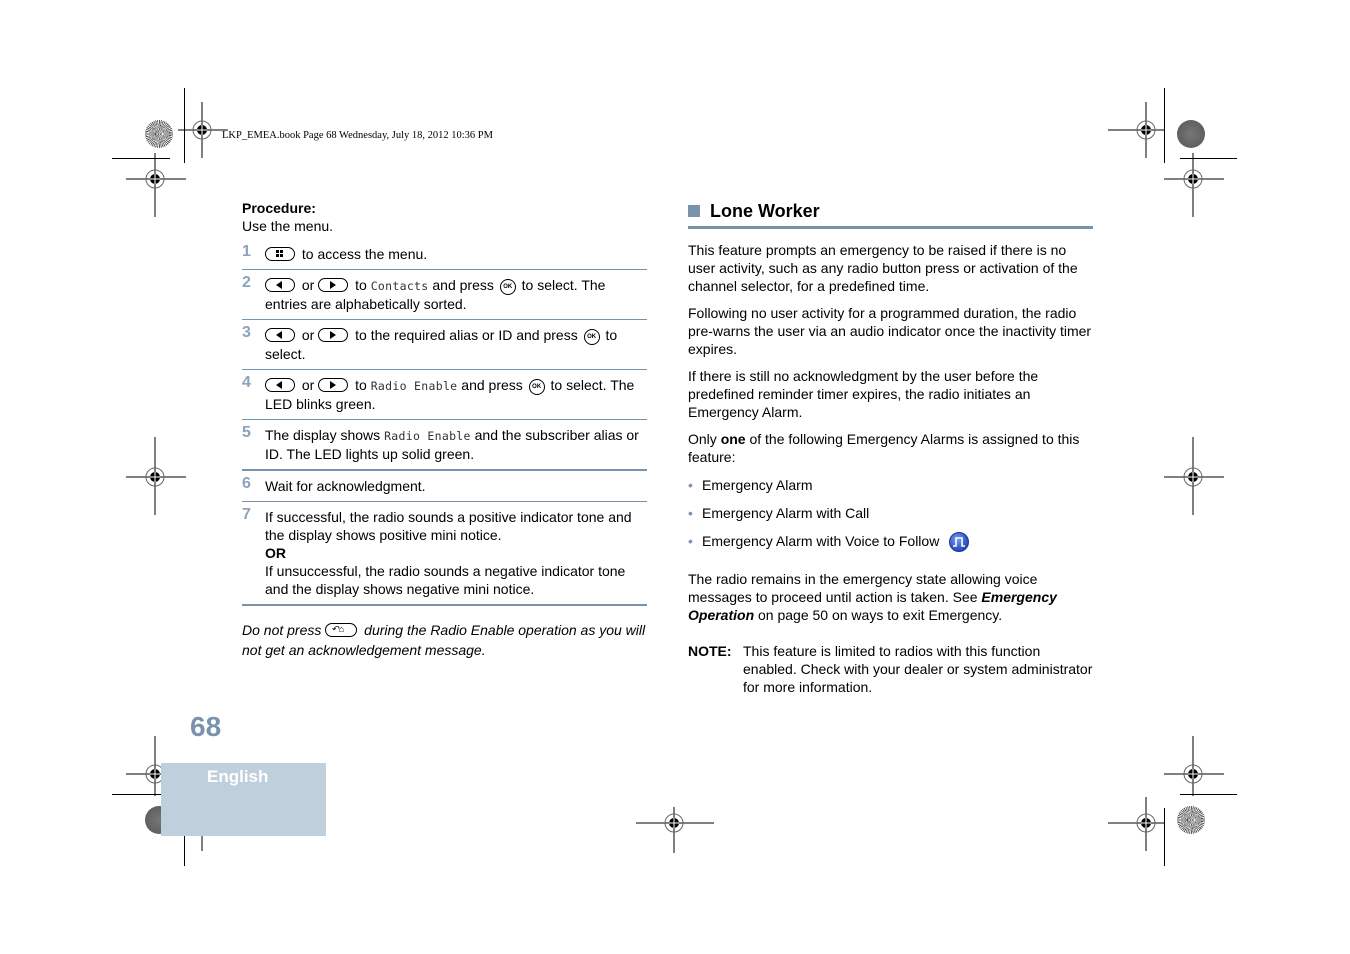 This screenshot has height=954, width=1350. I want to click on procedure-intro: Use the menu., so click(288, 226).